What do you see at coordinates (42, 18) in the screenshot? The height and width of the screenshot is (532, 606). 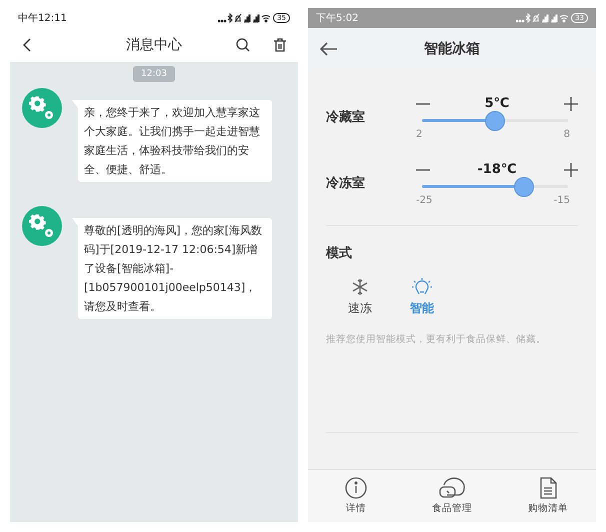 I see `status-time: 中午12:11` at bounding box center [42, 18].